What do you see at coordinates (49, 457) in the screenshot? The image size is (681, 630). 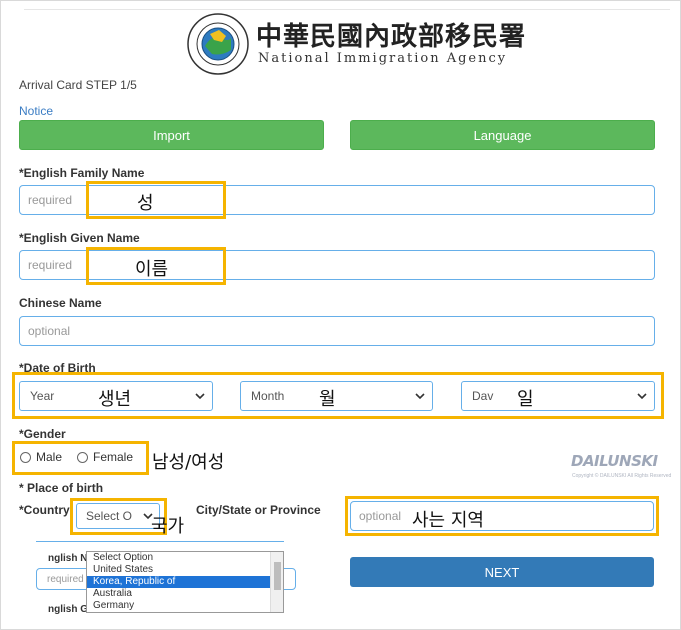 I see `gender-male-label: Male` at bounding box center [49, 457].